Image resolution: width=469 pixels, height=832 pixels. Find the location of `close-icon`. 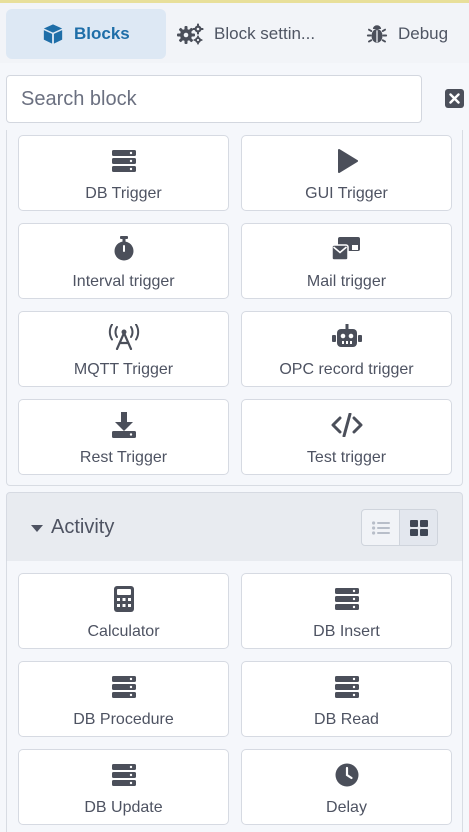

close-icon is located at coordinates (454, 98).